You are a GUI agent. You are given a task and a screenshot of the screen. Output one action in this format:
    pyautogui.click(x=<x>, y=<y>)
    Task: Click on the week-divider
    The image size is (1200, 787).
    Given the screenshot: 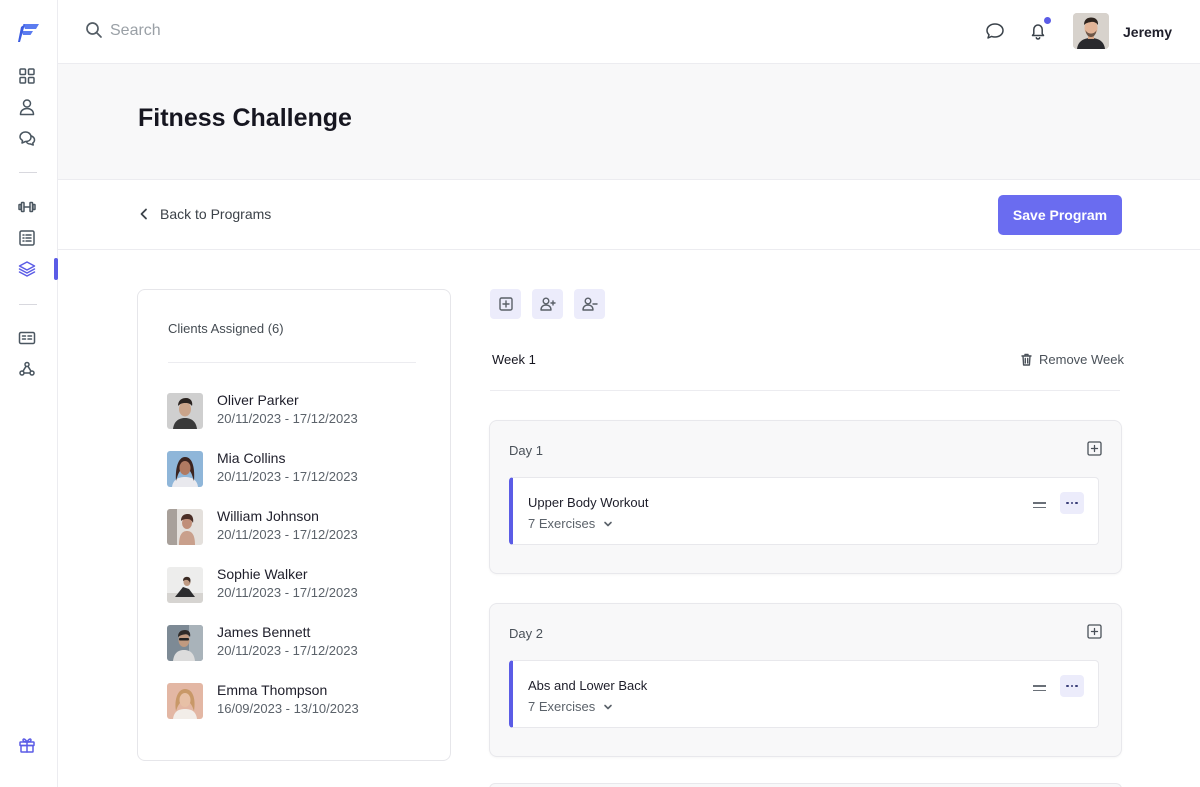 What is the action you would take?
    pyautogui.click(x=805, y=390)
    